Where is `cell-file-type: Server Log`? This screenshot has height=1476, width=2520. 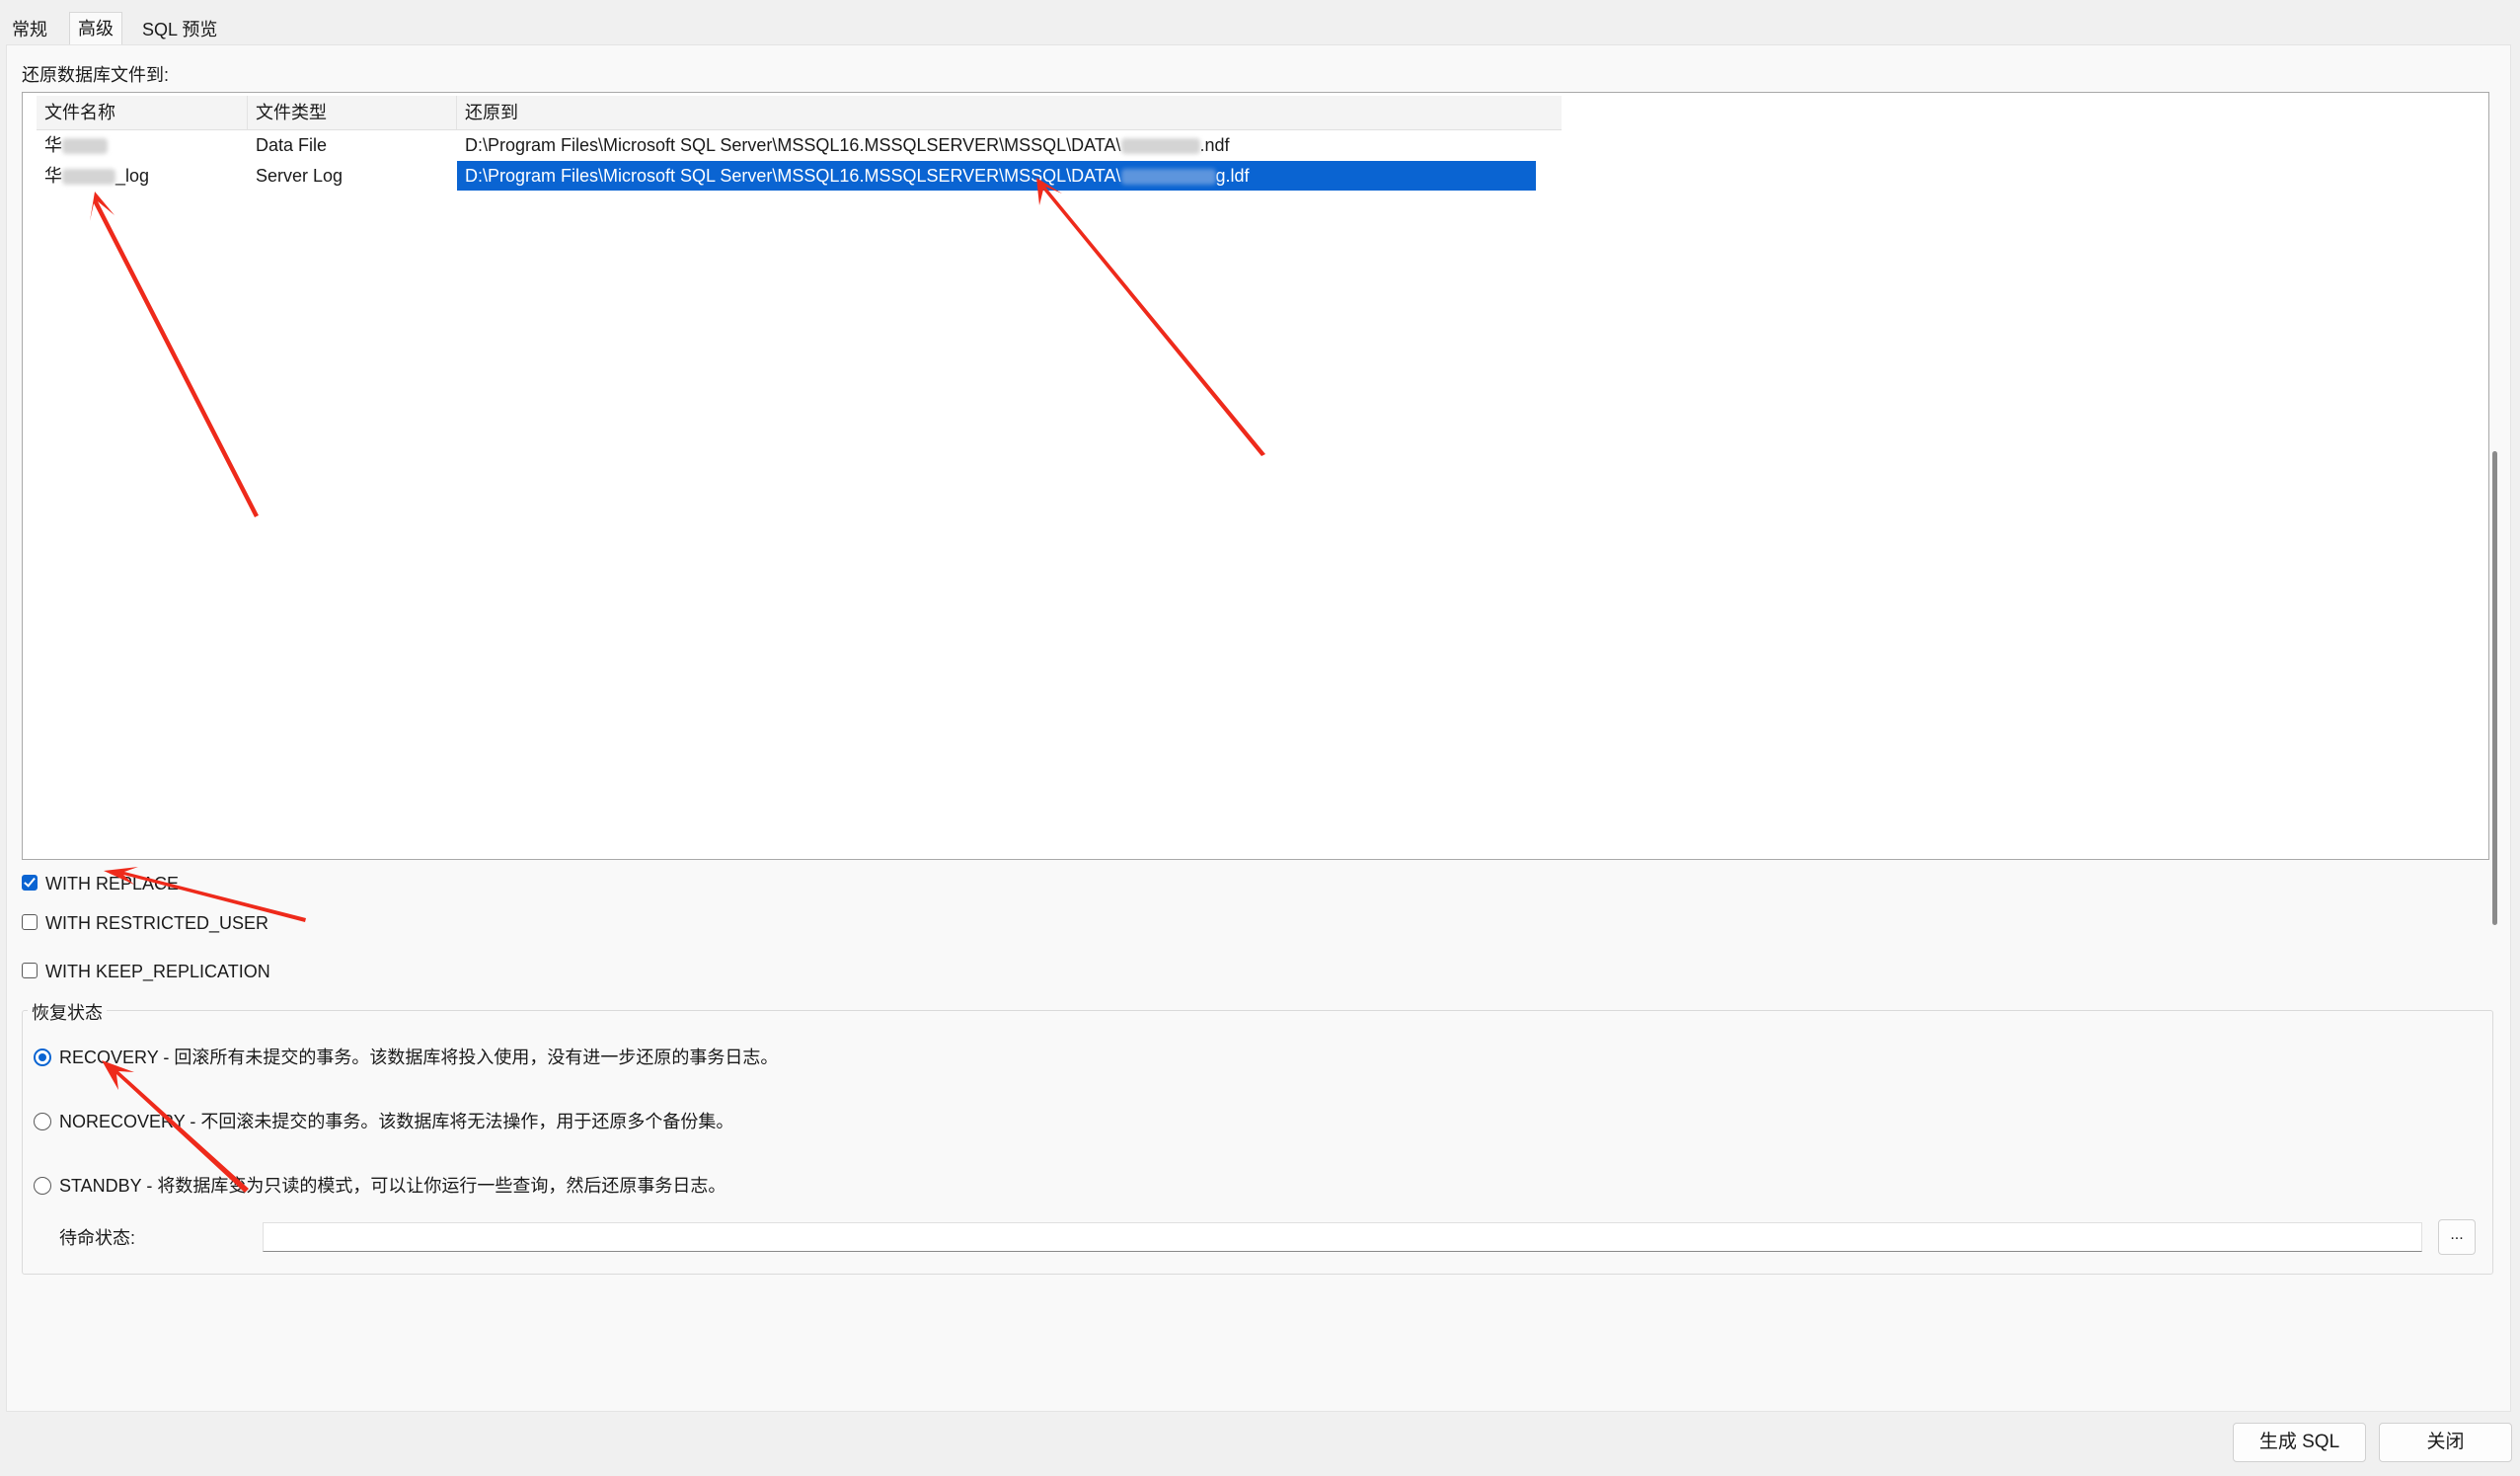
cell-file-type: Server Log is located at coordinates (300, 176).